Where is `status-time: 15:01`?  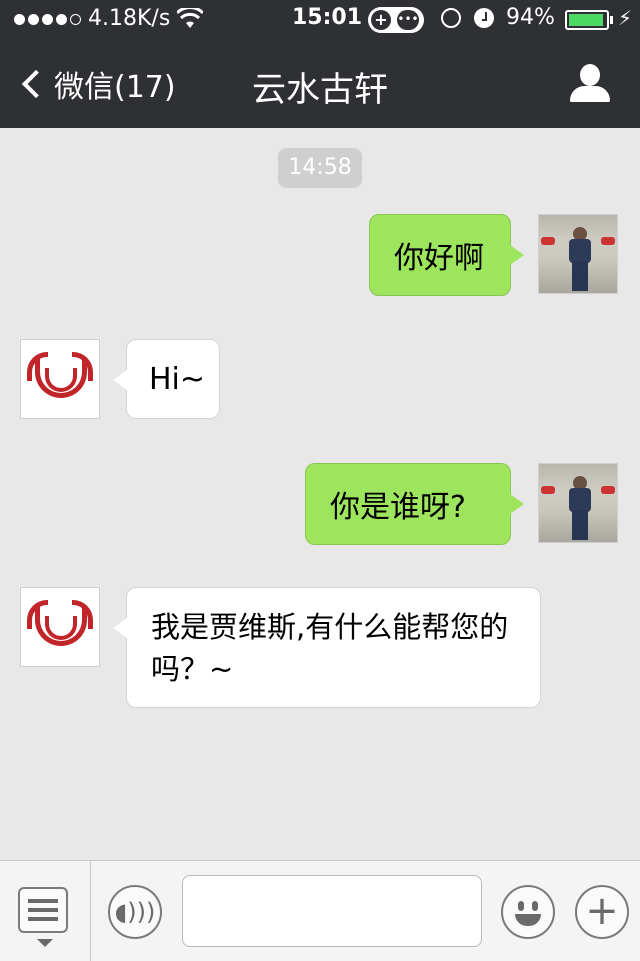 status-time: 15:01 is located at coordinates (327, 17).